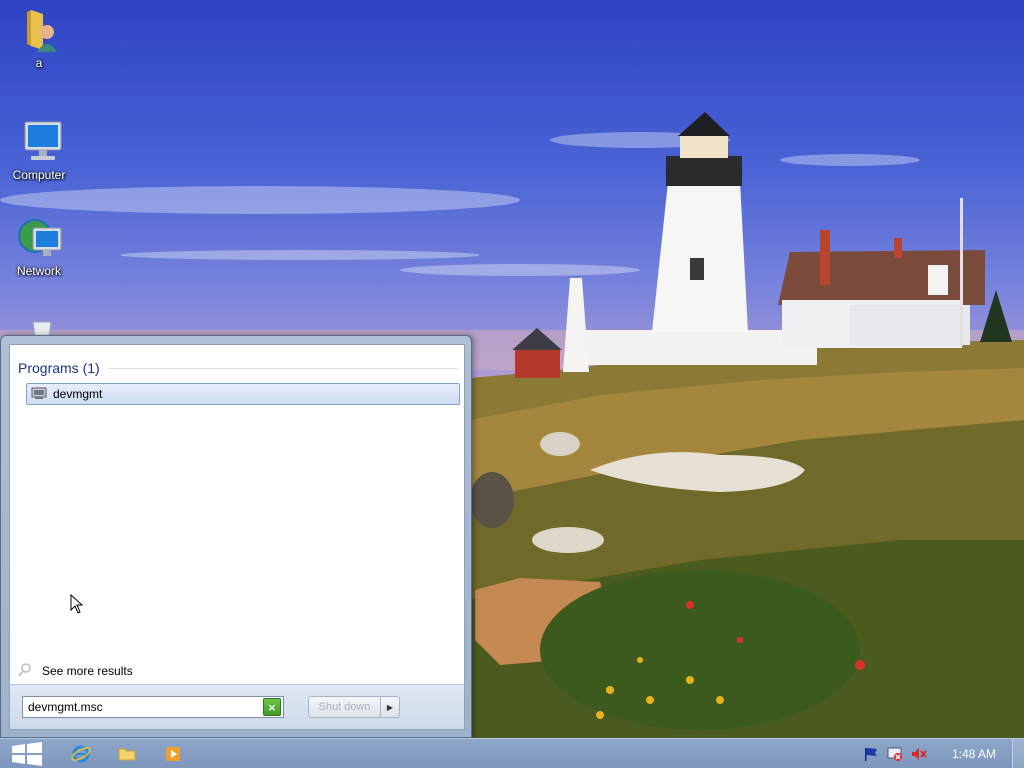 The width and height of the screenshot is (1024, 768). I want to click on clear-search-icon: ×, so click(272, 707).